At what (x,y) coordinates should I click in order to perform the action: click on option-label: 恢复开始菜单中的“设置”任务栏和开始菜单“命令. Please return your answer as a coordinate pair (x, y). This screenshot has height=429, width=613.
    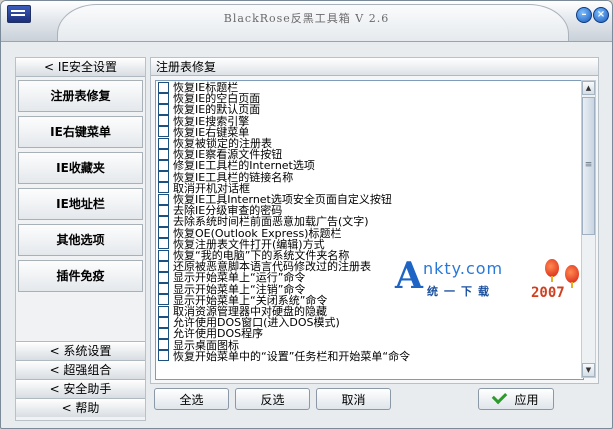
    Looking at the image, I should click on (292, 356).